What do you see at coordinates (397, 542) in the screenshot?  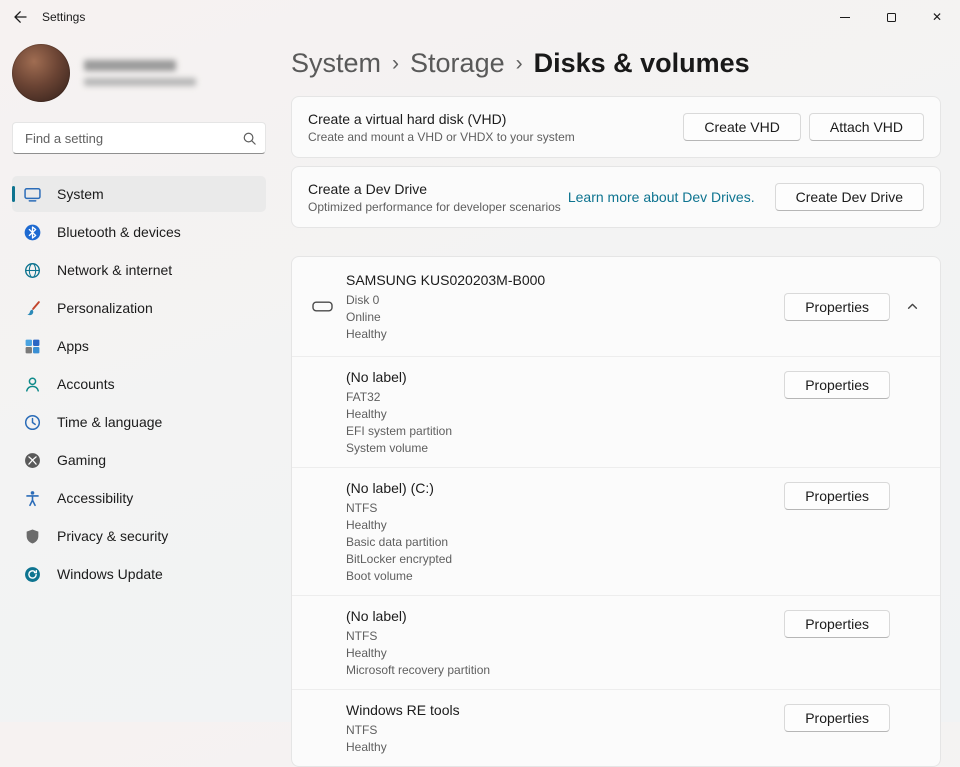 I see `volume-partition-type: Basic data partition` at bounding box center [397, 542].